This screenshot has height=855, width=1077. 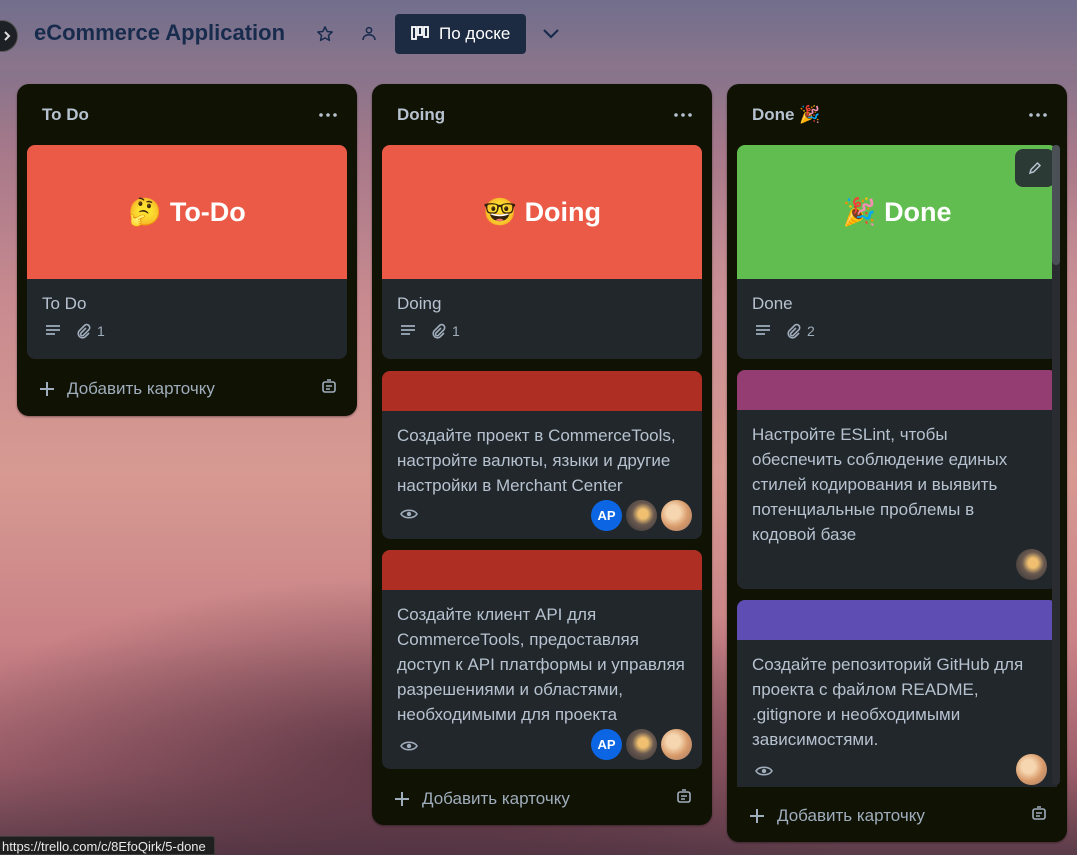 I want to click on card: 🤔 To-Do To Do 1, so click(x=187, y=252).